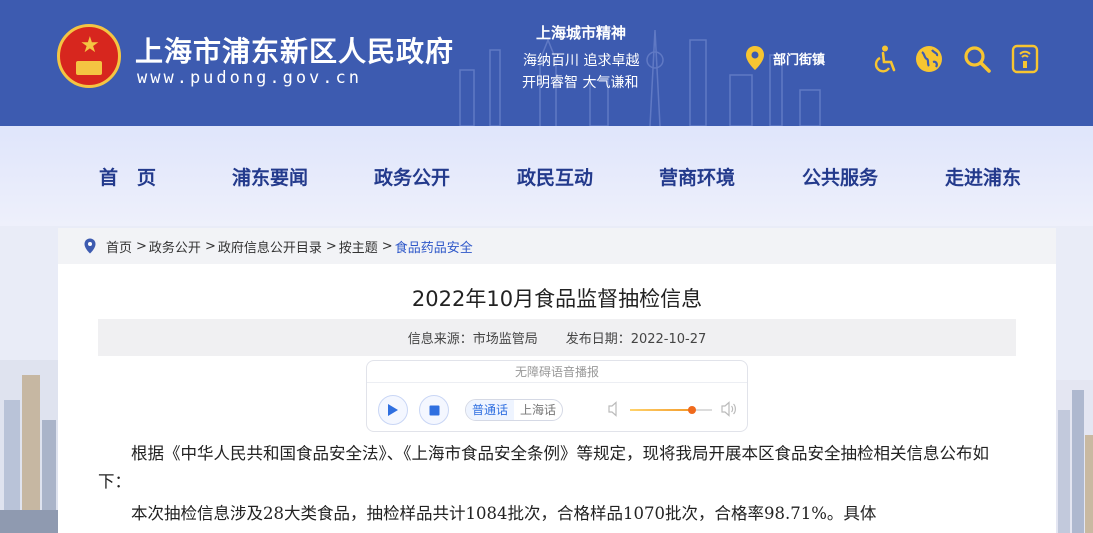  I want to click on play-button, so click(393, 410).